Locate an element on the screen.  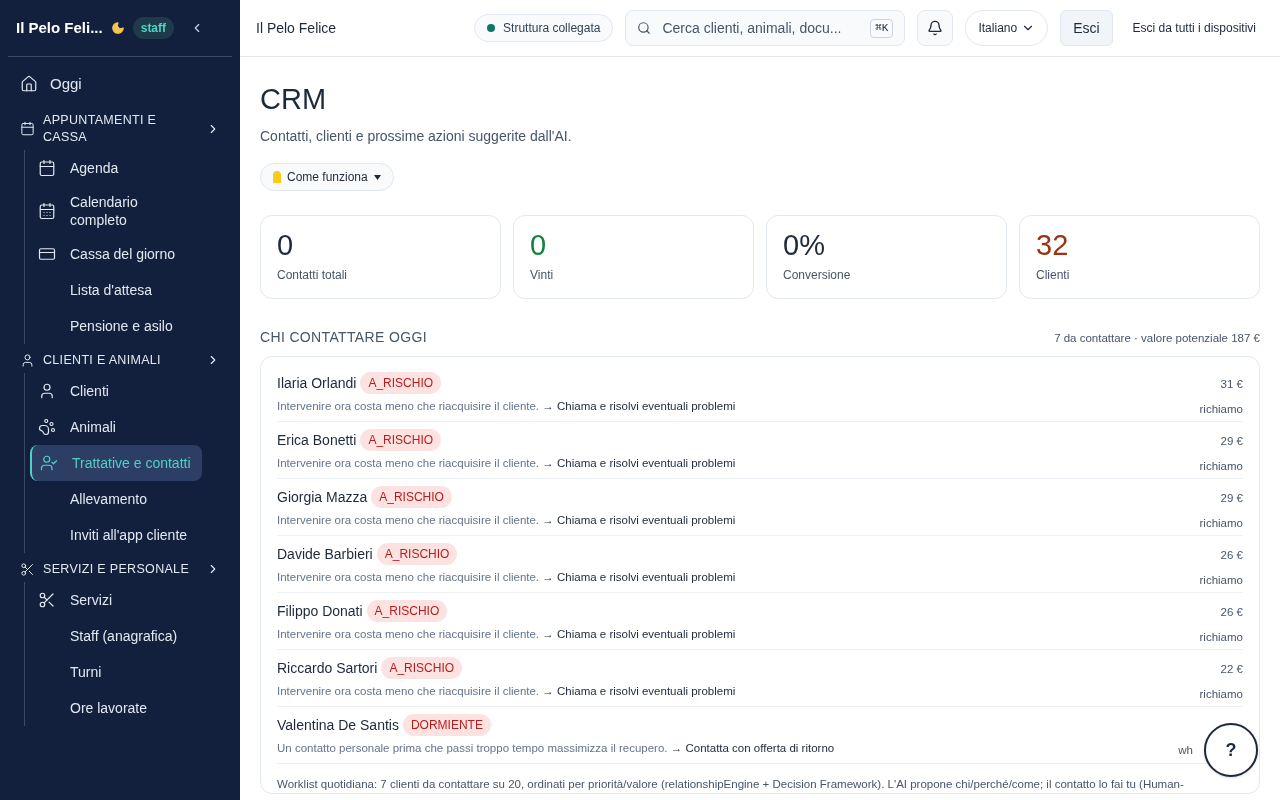
contact-name: Riccardo Sartori is located at coordinates (327, 668).